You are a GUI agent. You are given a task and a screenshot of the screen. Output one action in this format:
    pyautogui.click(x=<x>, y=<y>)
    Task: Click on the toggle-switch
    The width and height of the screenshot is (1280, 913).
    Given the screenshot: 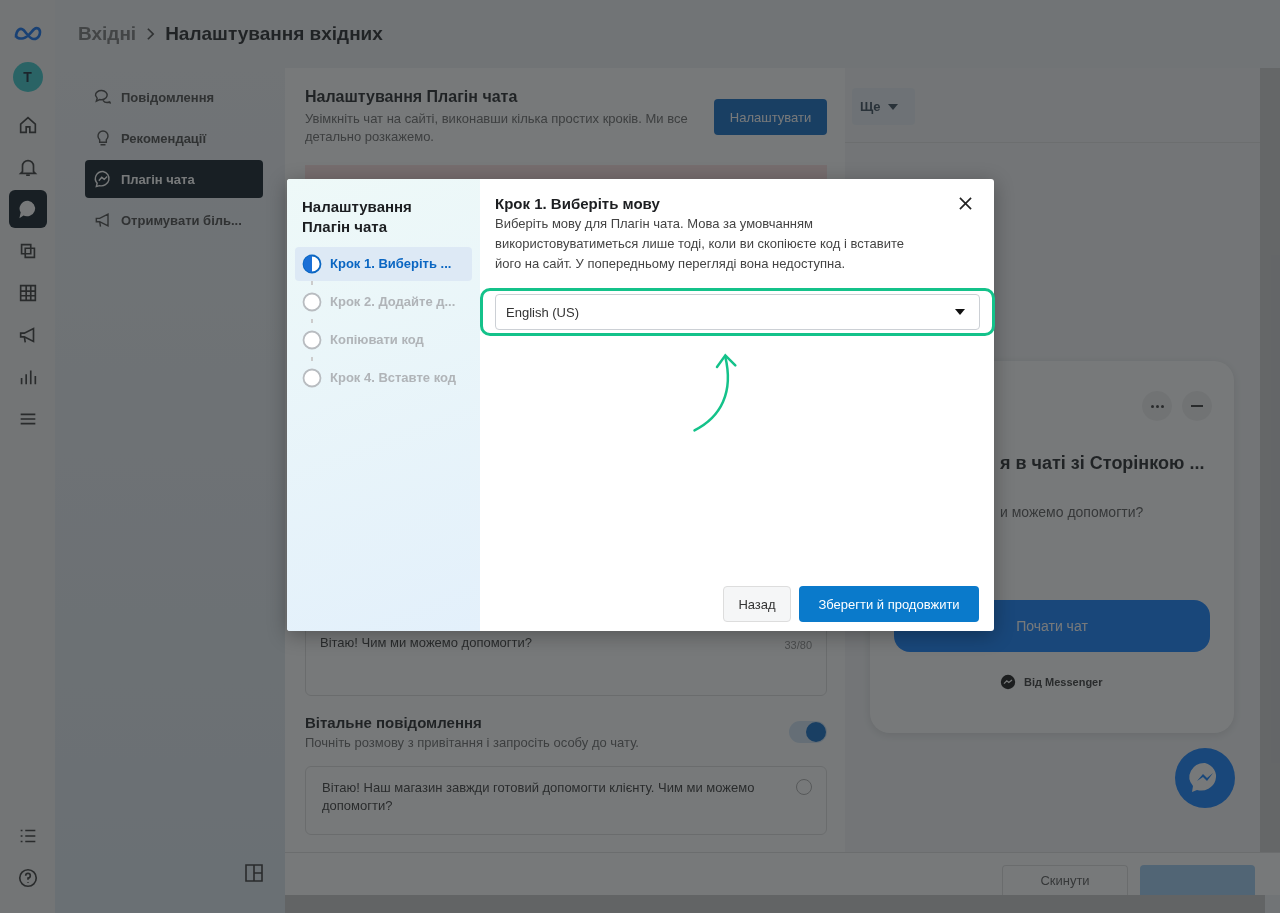 What is the action you would take?
    pyautogui.click(x=808, y=732)
    